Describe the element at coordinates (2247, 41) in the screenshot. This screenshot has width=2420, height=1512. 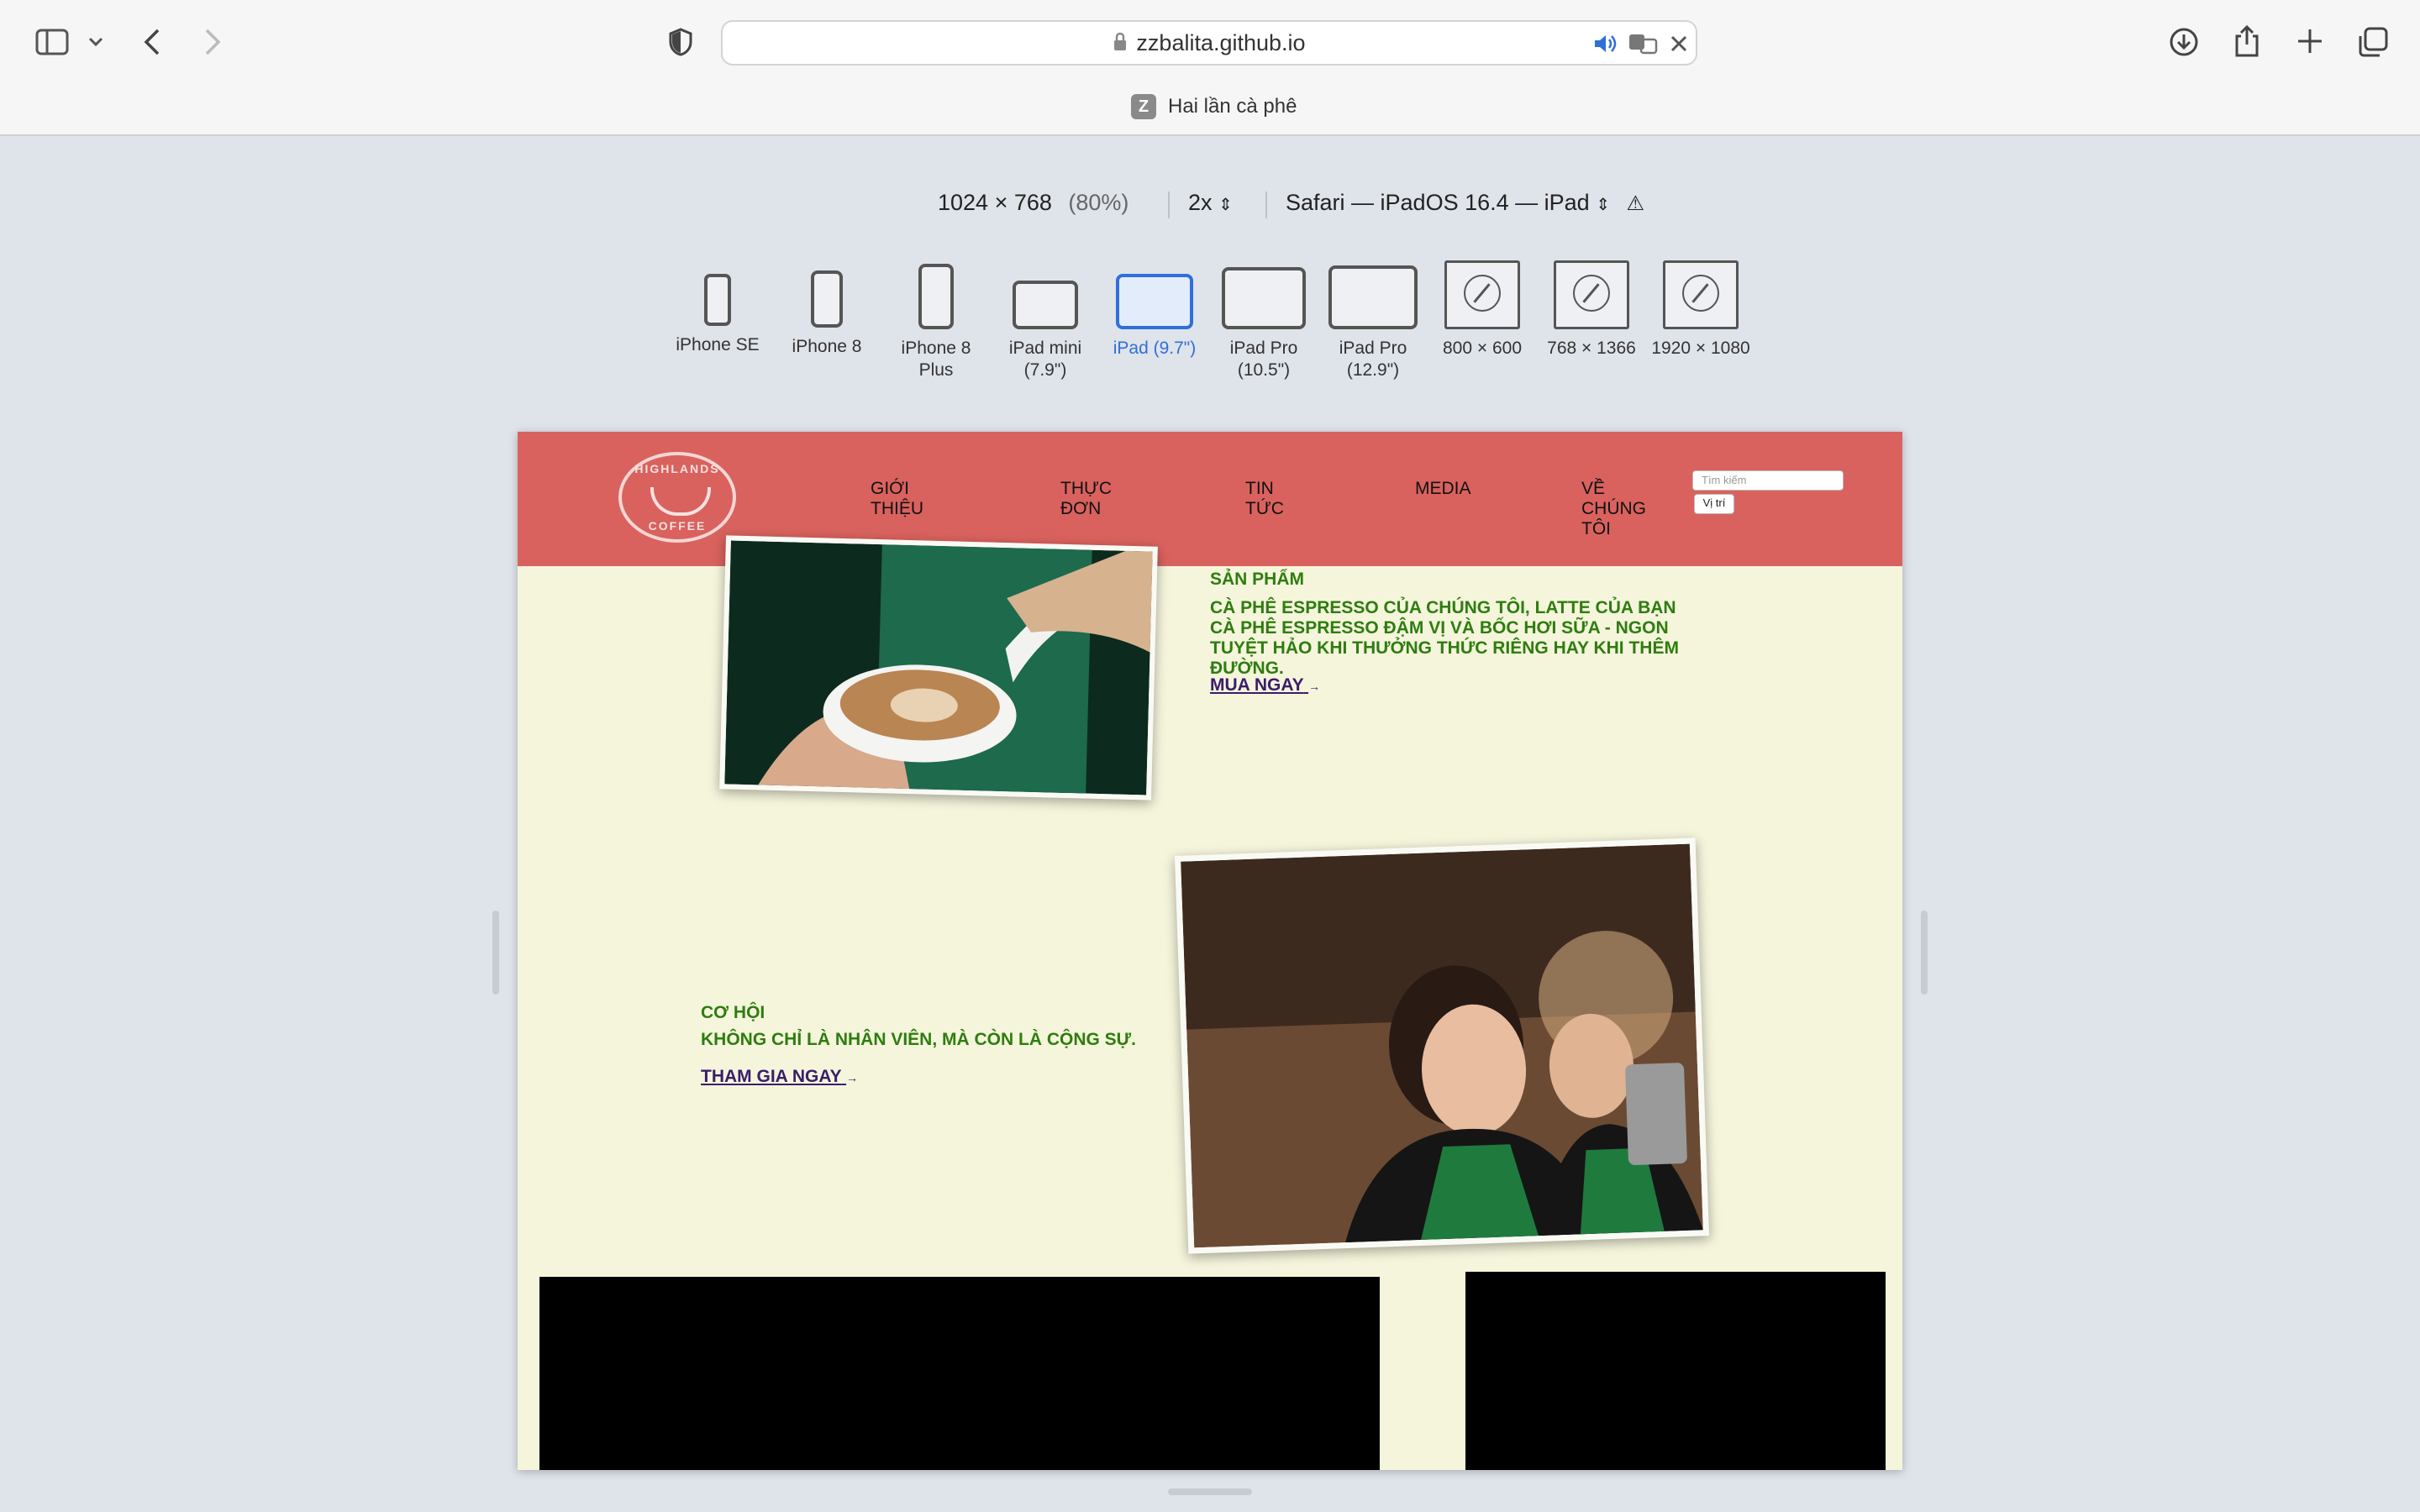
I see `share-icon` at that location.